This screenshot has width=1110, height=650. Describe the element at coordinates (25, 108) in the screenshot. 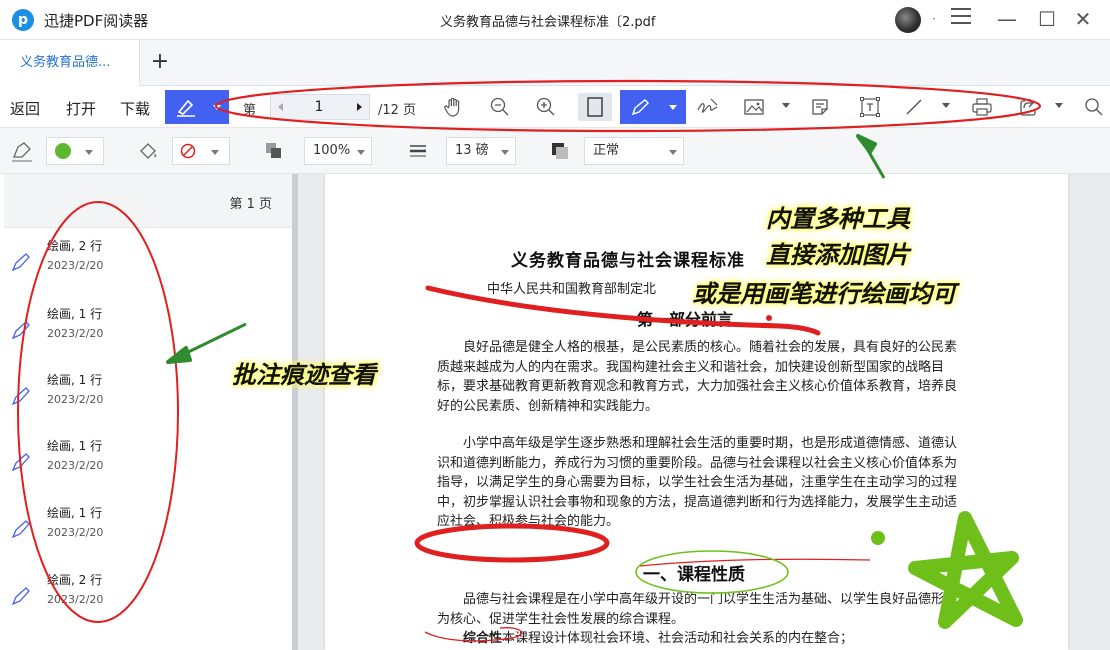

I see `back-button: 返回` at that location.